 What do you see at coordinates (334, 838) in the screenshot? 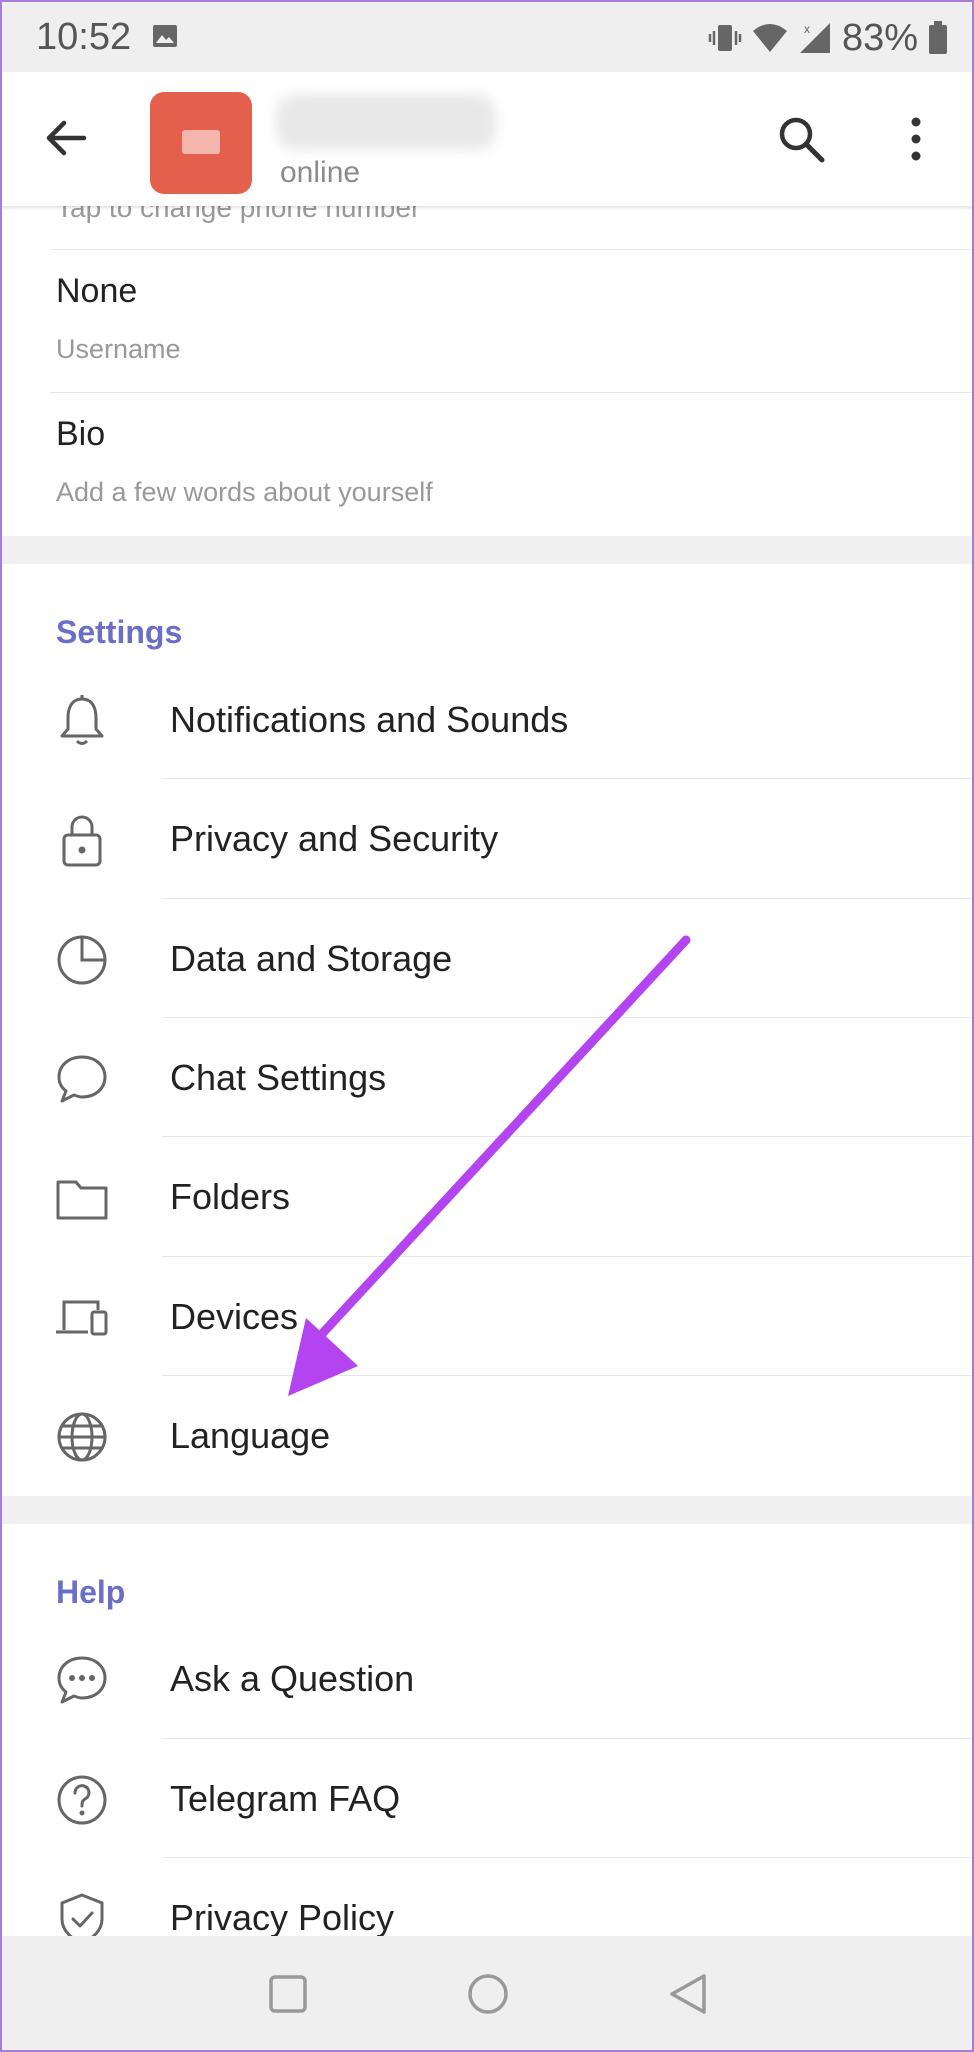
I see `menu-item-label: Privacy and Security` at bounding box center [334, 838].